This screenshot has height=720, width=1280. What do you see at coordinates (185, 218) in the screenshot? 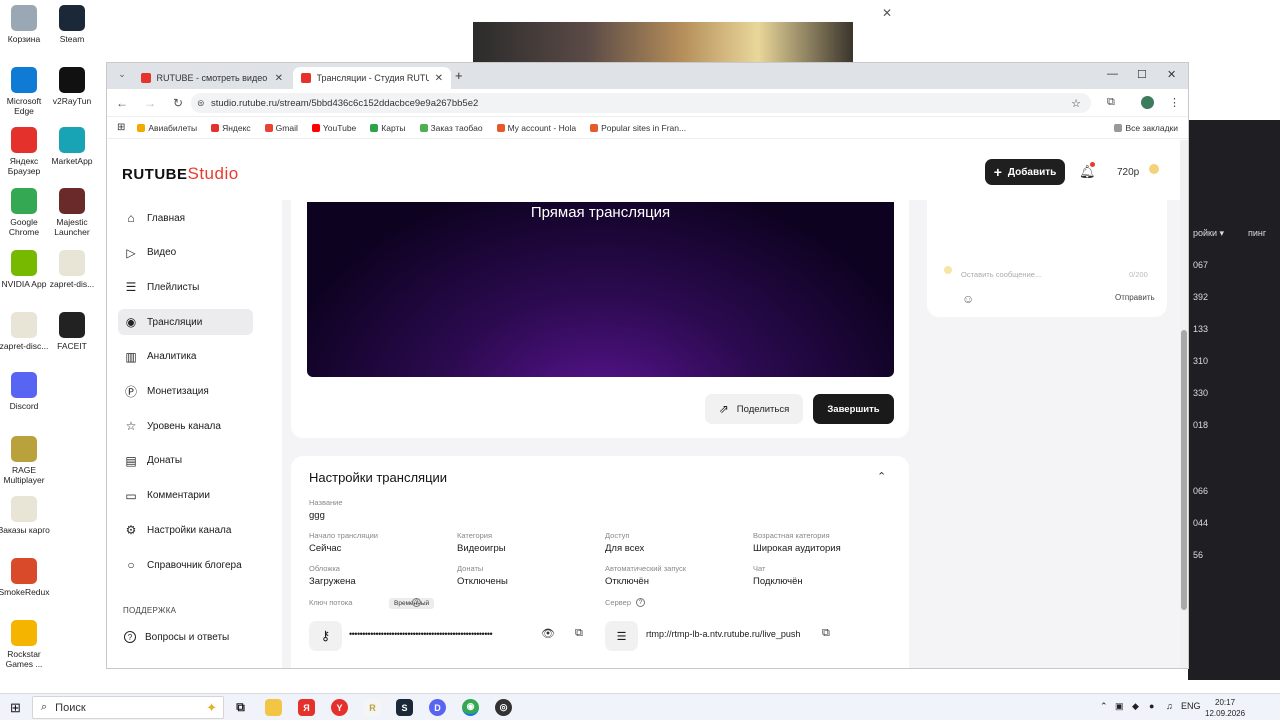
I see `sidebar-item: ⌂ Главная` at bounding box center [185, 218].